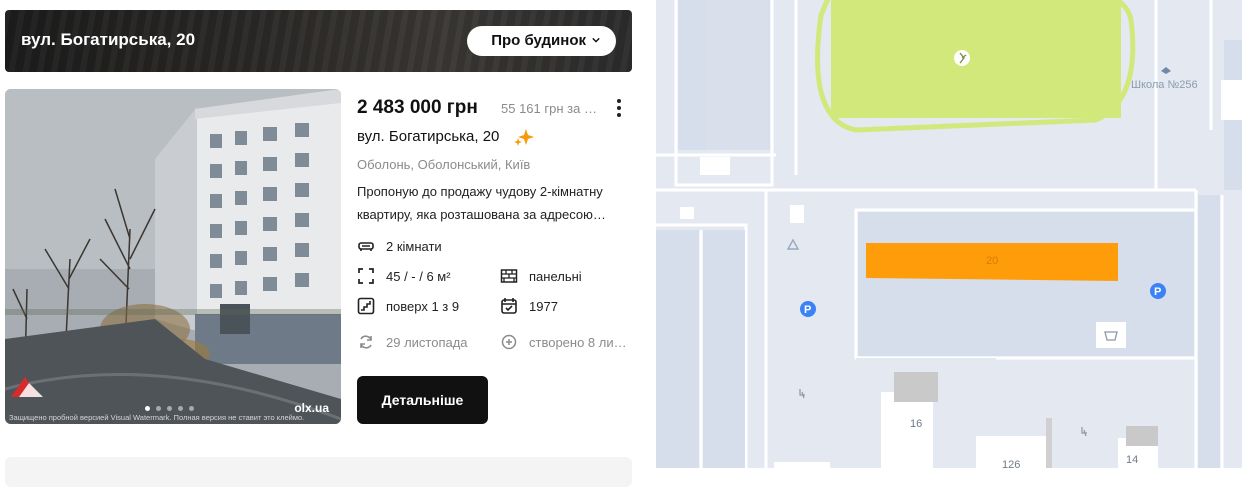  What do you see at coordinates (428, 136) in the screenshot?
I see `listing-address: вул. Богатирська, 20` at bounding box center [428, 136].